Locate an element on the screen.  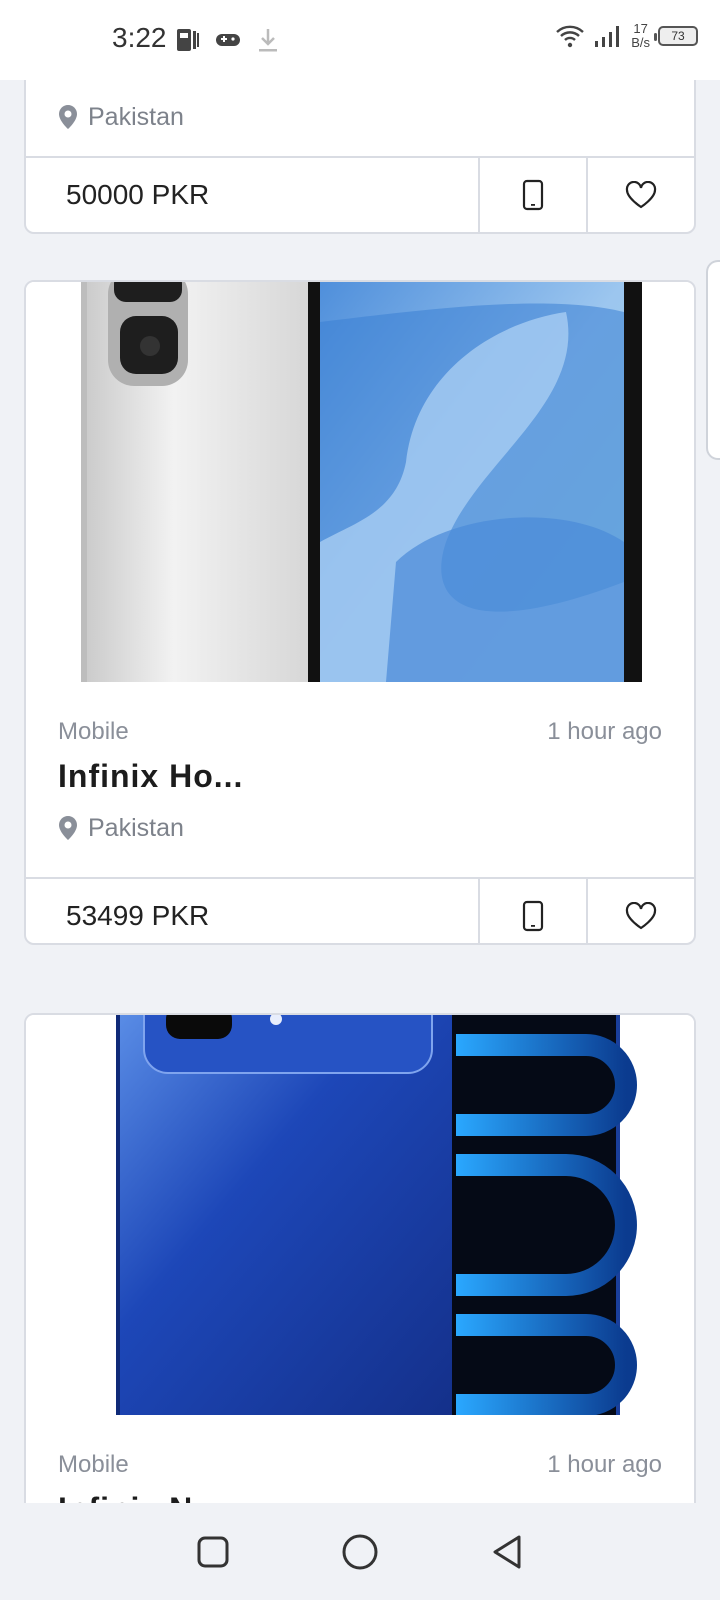
card-price: 53499 PKR is located at coordinates (138, 915).